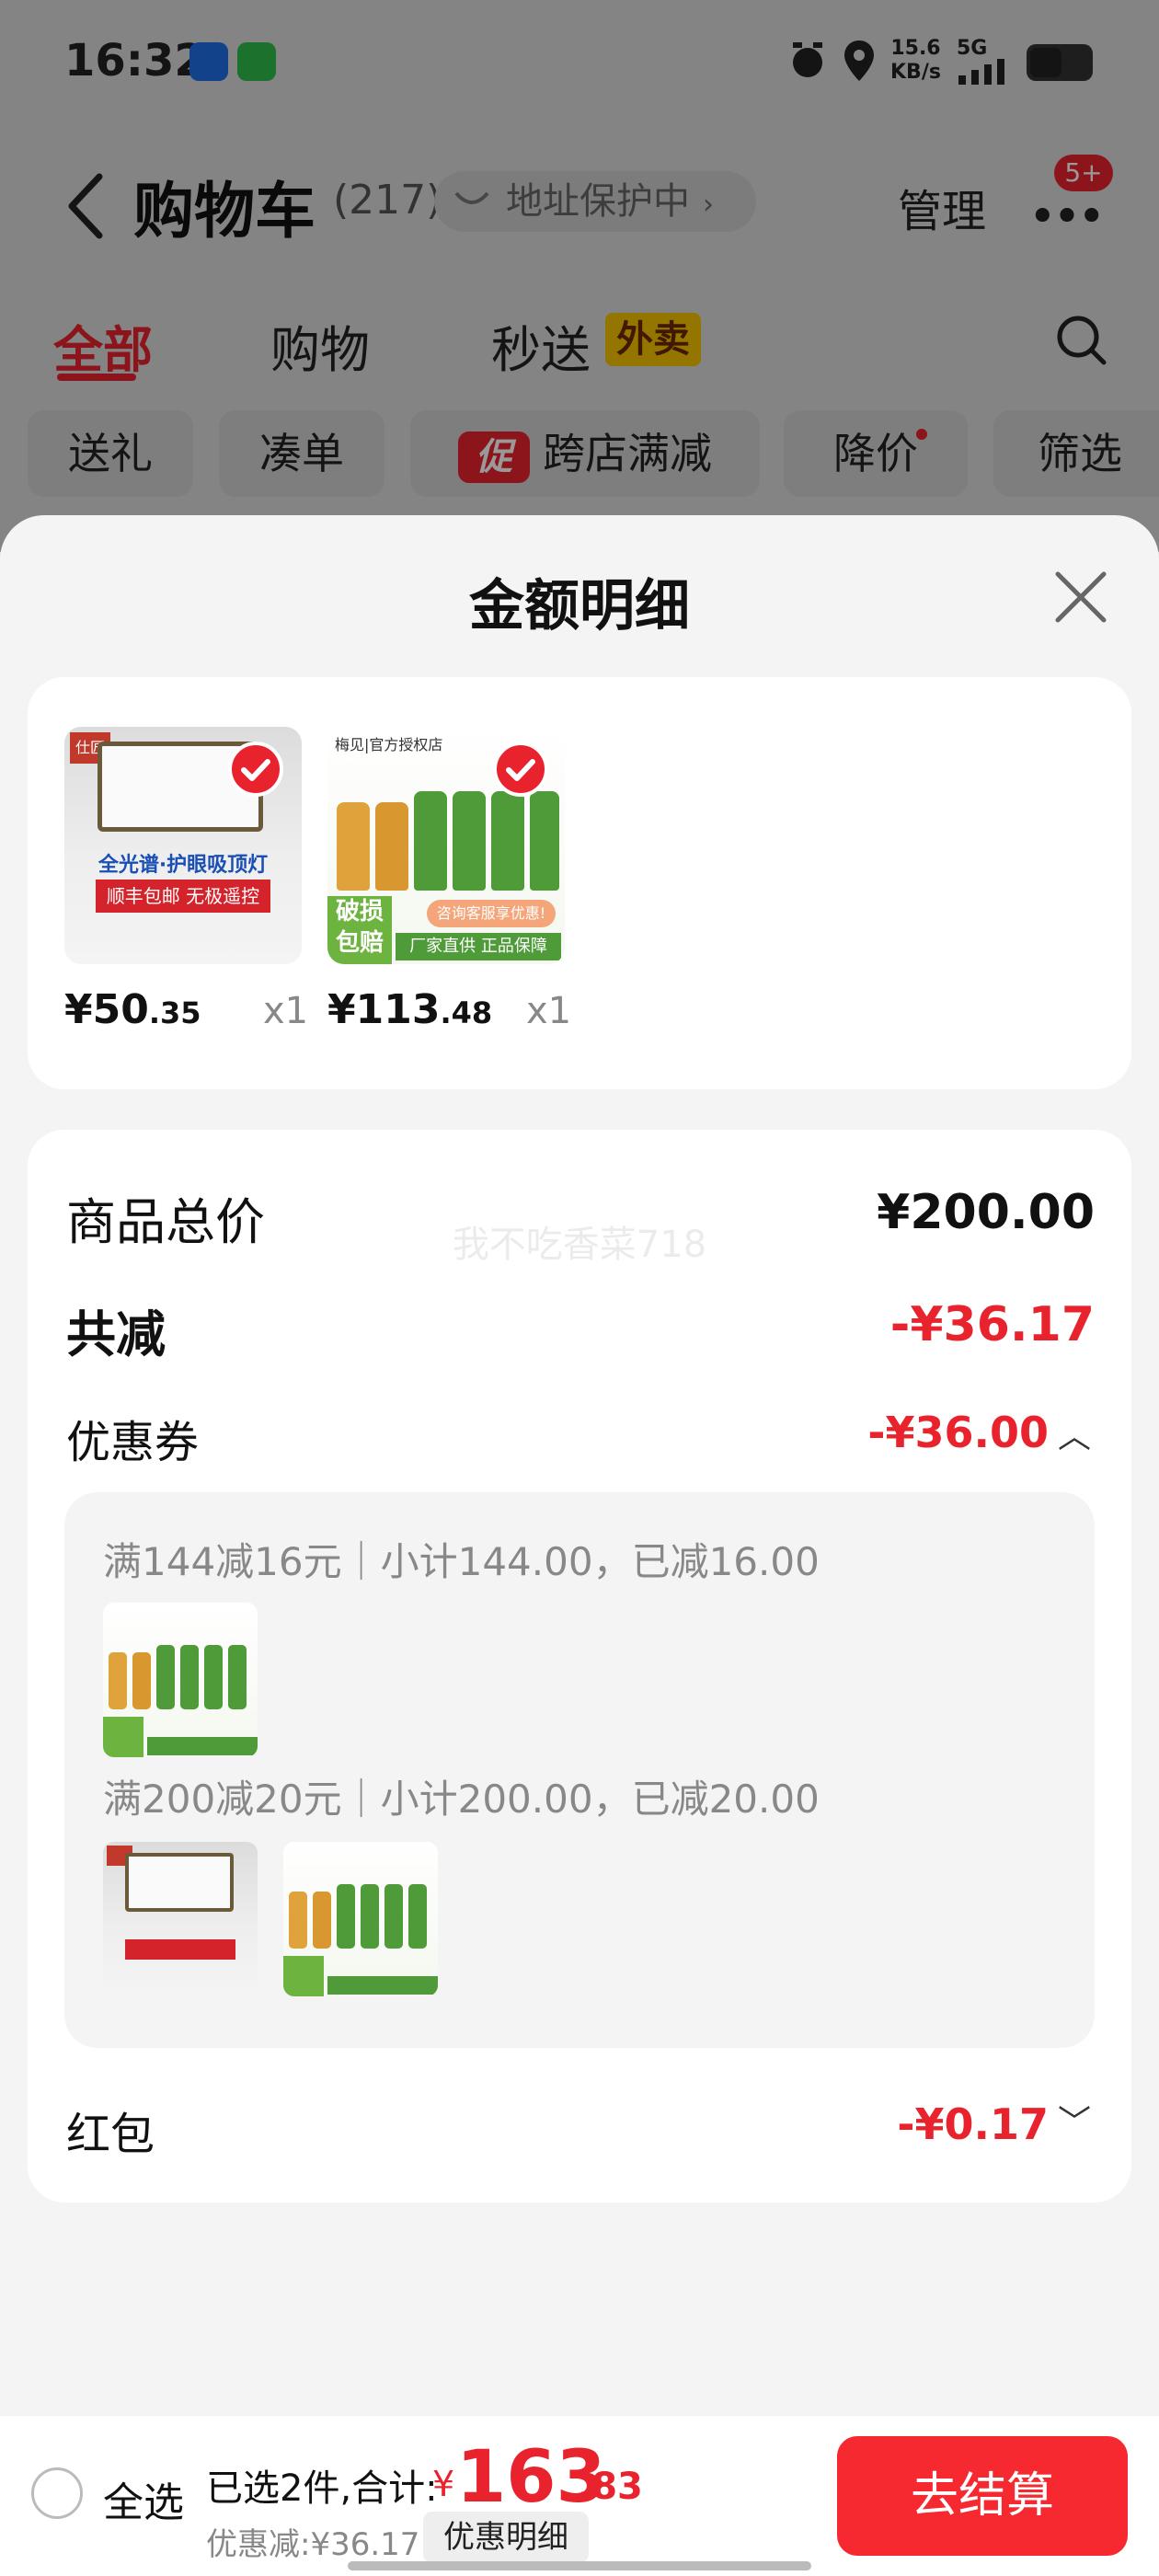  I want to click on checkout-button: 去结算, so click(982, 2496).